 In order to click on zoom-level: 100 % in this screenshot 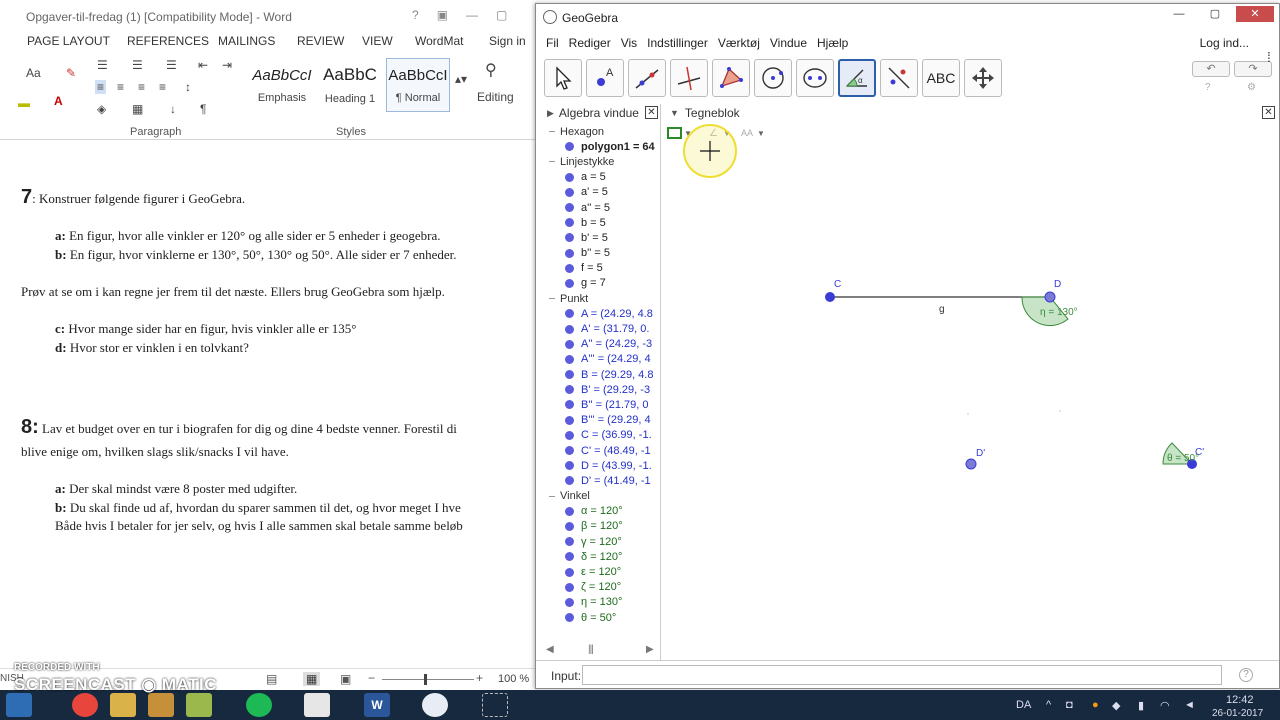, I will do `click(513, 679)`.